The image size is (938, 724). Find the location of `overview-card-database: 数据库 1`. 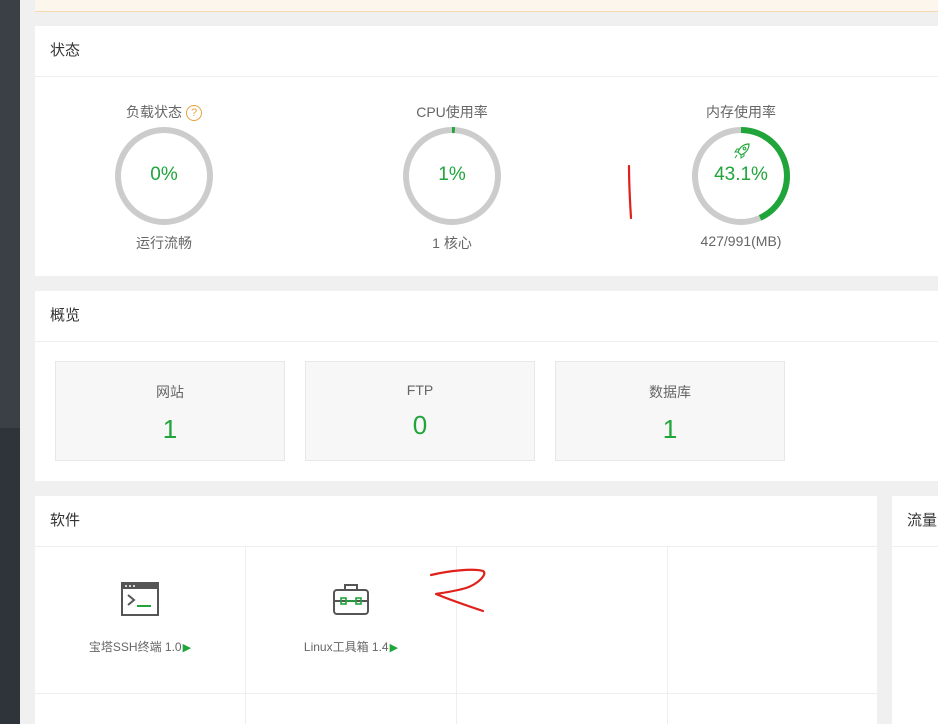

overview-card-database: 数据库 1 is located at coordinates (670, 411).